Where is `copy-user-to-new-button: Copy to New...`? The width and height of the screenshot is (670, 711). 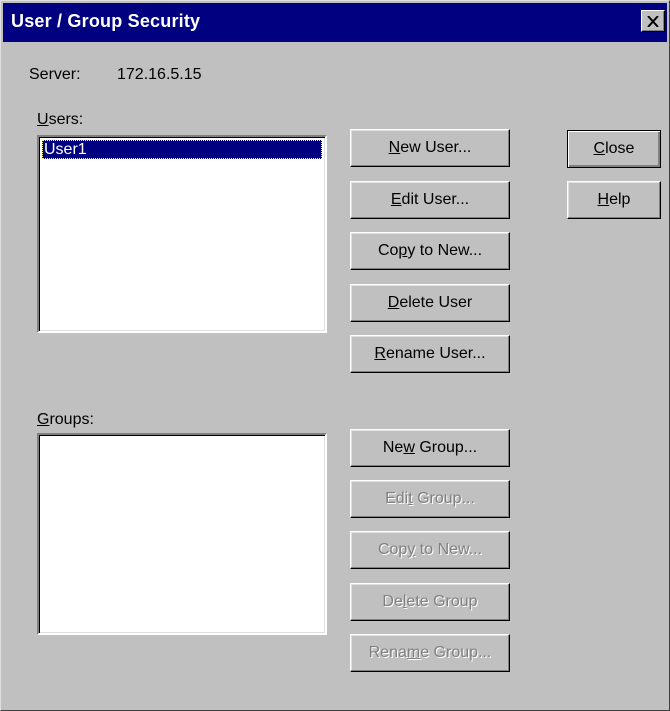
copy-user-to-new-button: Copy to New... is located at coordinates (430, 251).